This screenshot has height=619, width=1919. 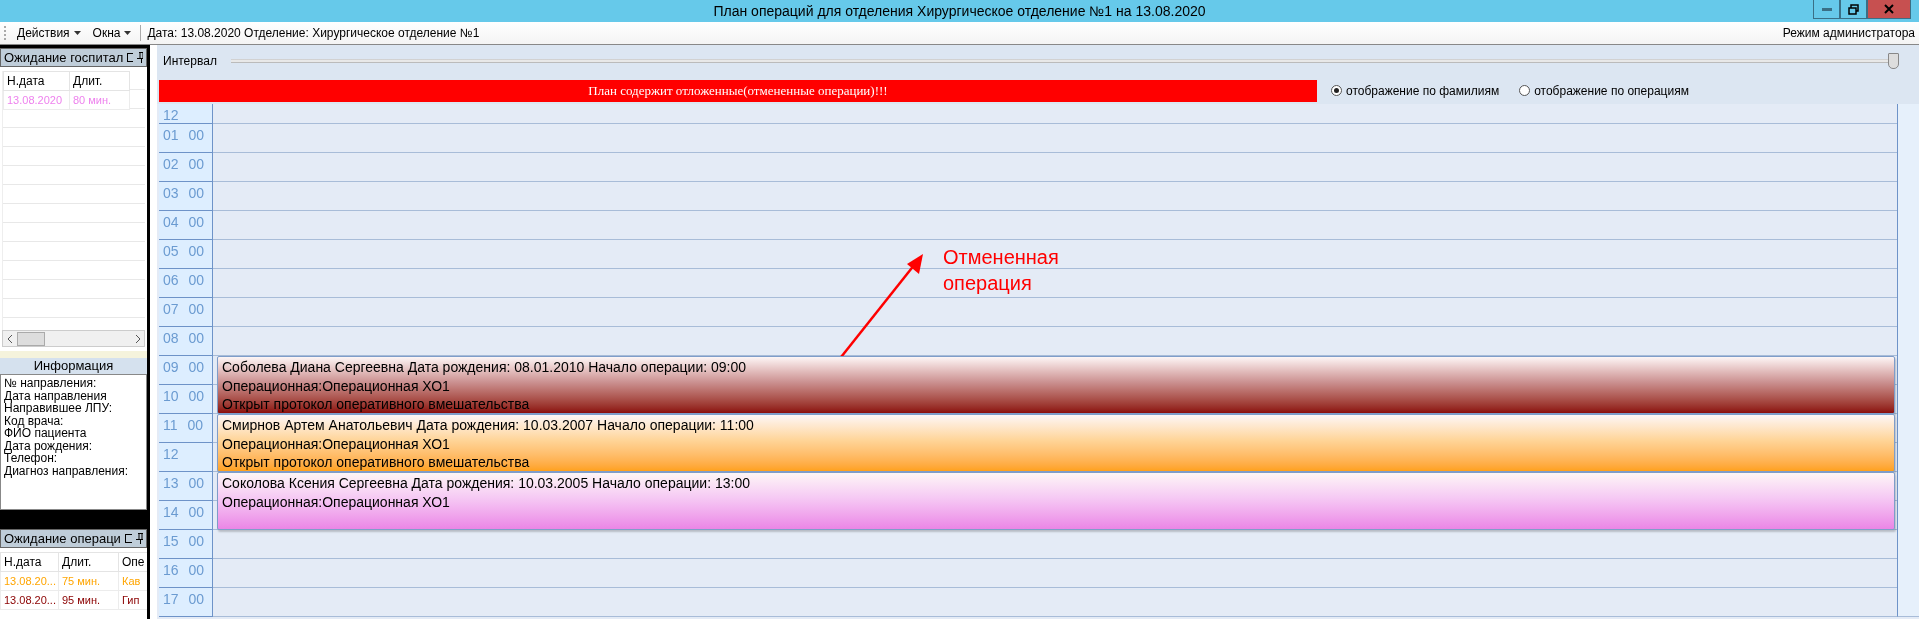 What do you see at coordinates (46, 433) in the screenshot?
I see `info-field-label: ФИО пациента` at bounding box center [46, 433].